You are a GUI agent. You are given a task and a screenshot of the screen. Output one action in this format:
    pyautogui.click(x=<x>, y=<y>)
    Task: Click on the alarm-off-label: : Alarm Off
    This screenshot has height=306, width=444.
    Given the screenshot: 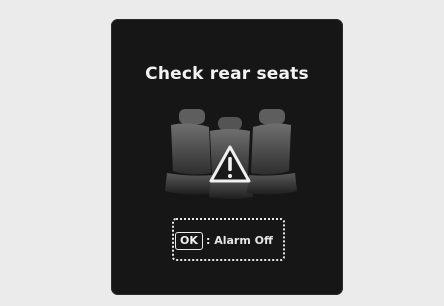 What is the action you would take?
    pyautogui.click(x=239, y=240)
    